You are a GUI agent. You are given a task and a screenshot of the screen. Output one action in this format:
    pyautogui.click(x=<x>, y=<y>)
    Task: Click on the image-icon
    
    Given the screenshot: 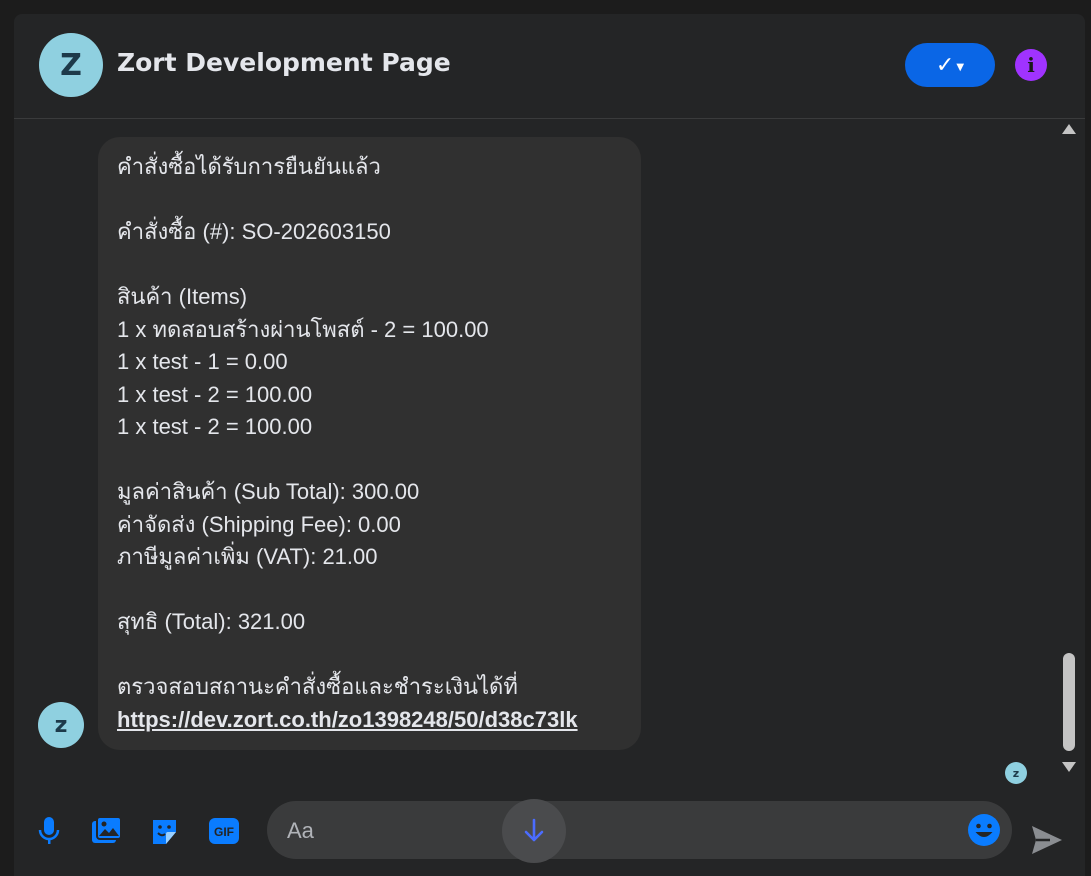 What is the action you would take?
    pyautogui.click(x=107, y=831)
    